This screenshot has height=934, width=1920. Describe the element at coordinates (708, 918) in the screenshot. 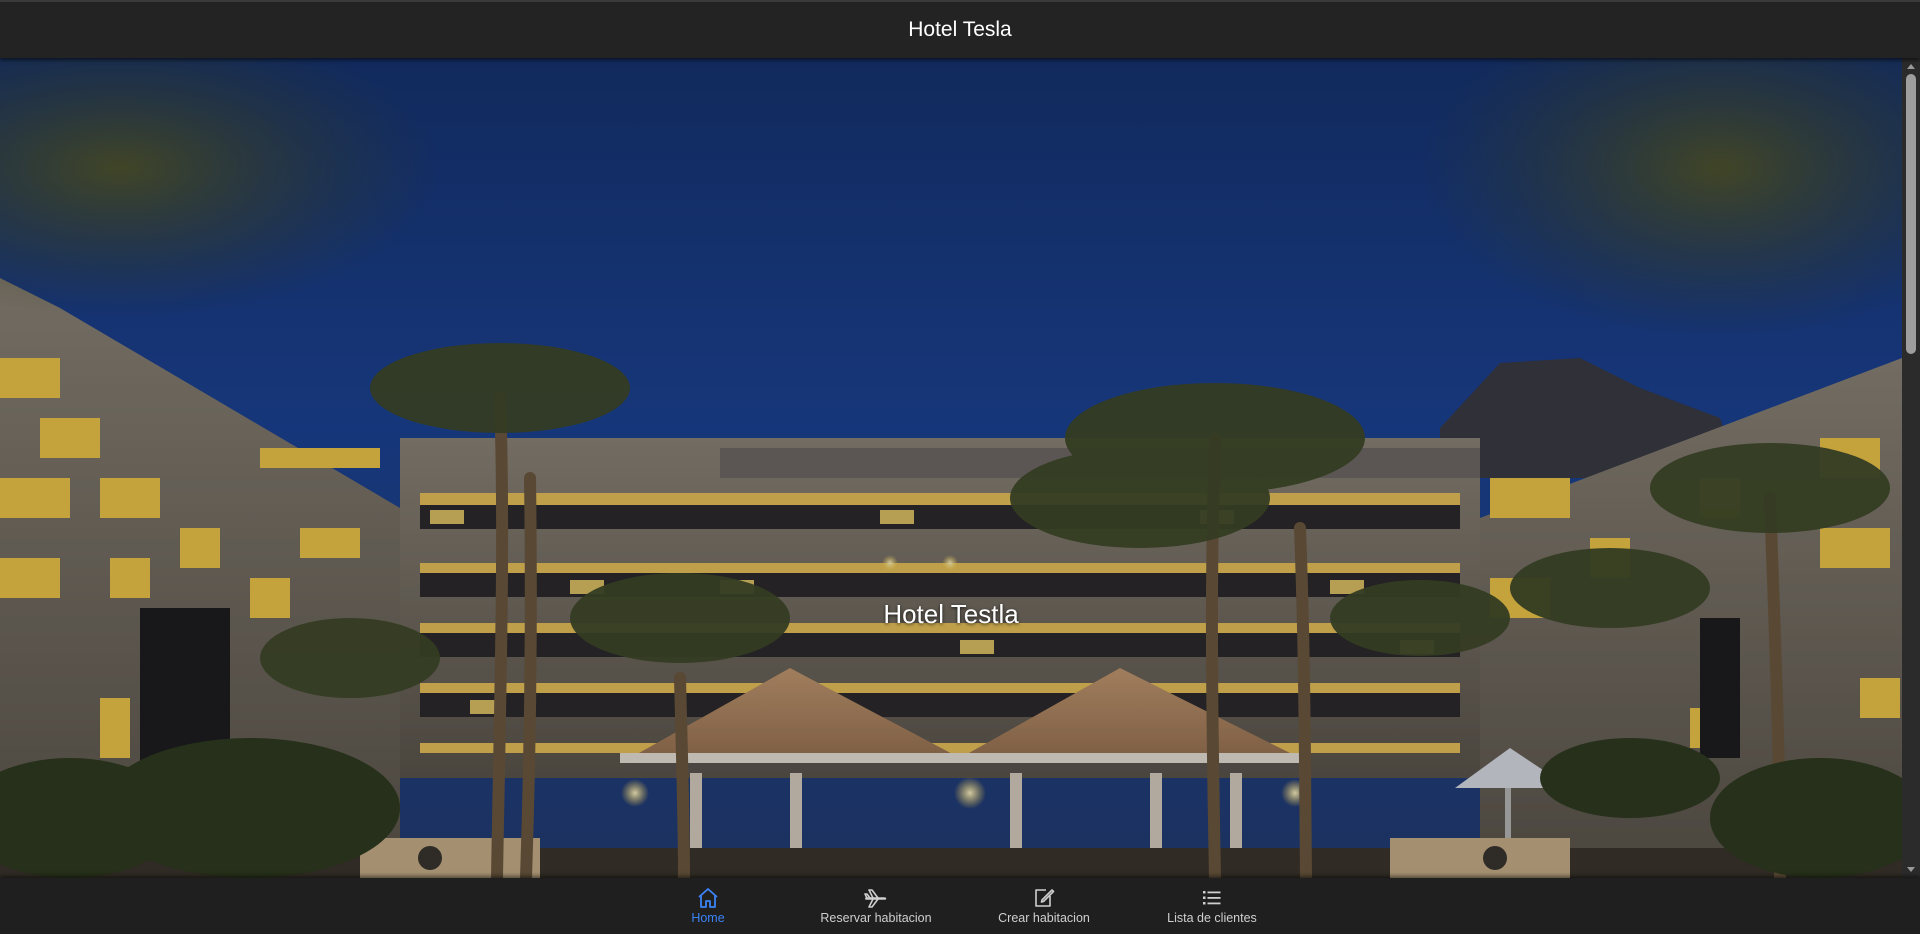

I see `nav-home-label: Home` at that location.